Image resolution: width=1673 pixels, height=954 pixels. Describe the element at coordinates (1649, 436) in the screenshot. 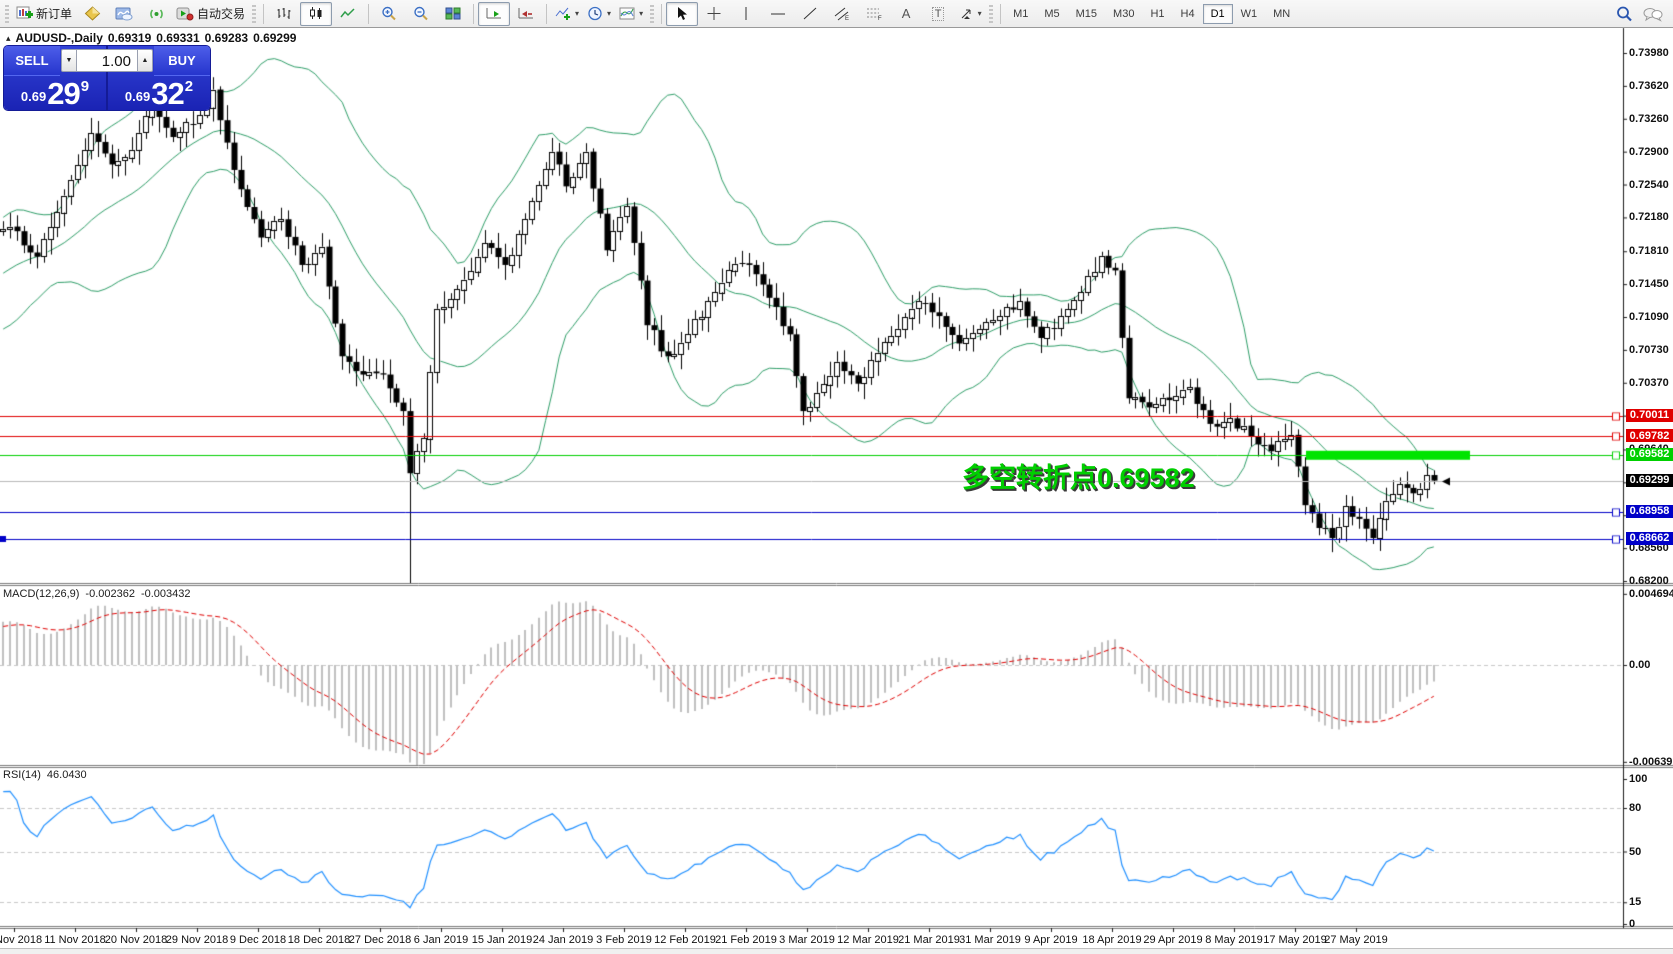

I see `price-line-badge: 0.69782` at that location.